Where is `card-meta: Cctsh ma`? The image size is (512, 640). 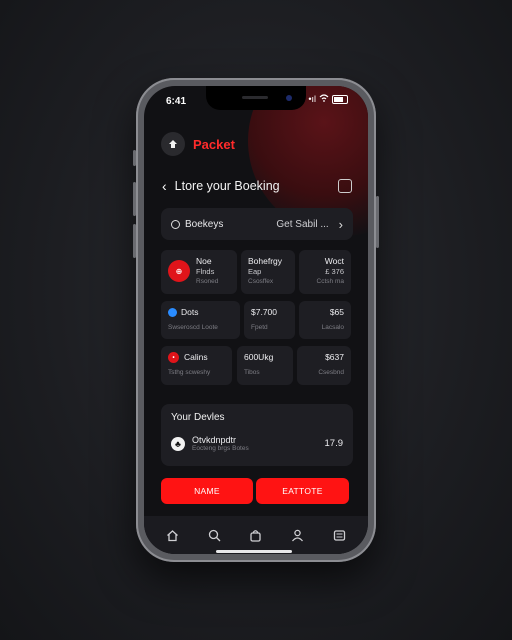 card-meta: Cctsh ma is located at coordinates (330, 281).